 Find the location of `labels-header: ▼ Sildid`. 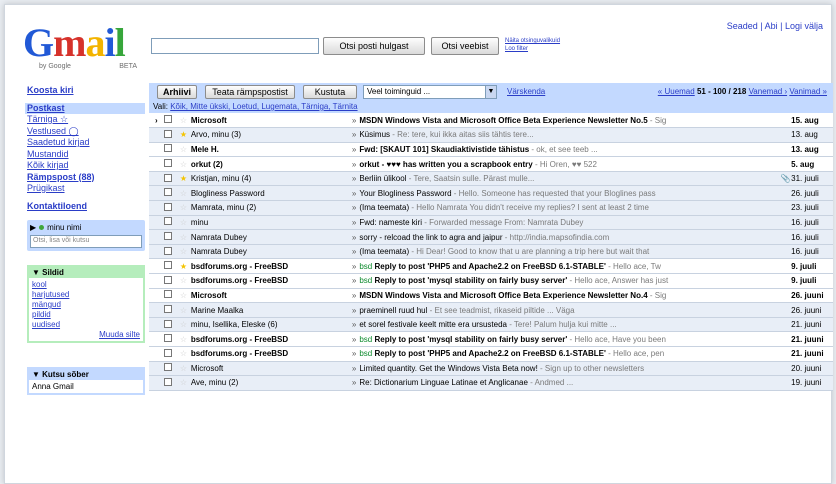

labels-header: ▼ Sildid is located at coordinates (86, 272).